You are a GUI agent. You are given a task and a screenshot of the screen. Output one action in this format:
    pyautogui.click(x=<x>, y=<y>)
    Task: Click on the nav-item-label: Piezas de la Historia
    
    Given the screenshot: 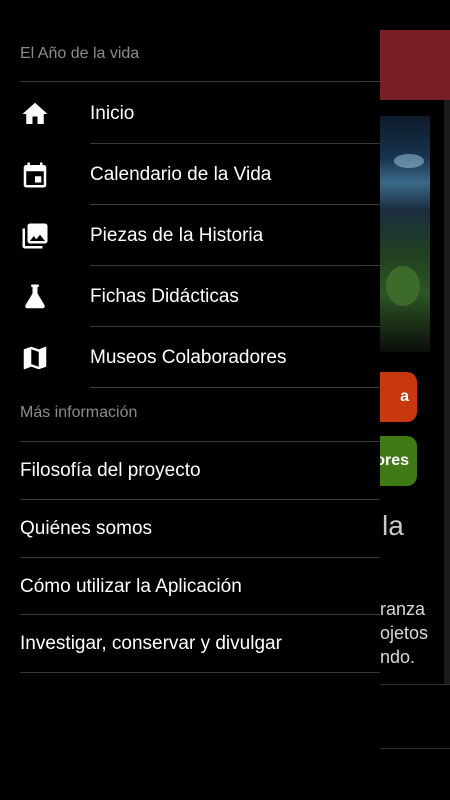 What is the action you would take?
    pyautogui.click(x=177, y=235)
    